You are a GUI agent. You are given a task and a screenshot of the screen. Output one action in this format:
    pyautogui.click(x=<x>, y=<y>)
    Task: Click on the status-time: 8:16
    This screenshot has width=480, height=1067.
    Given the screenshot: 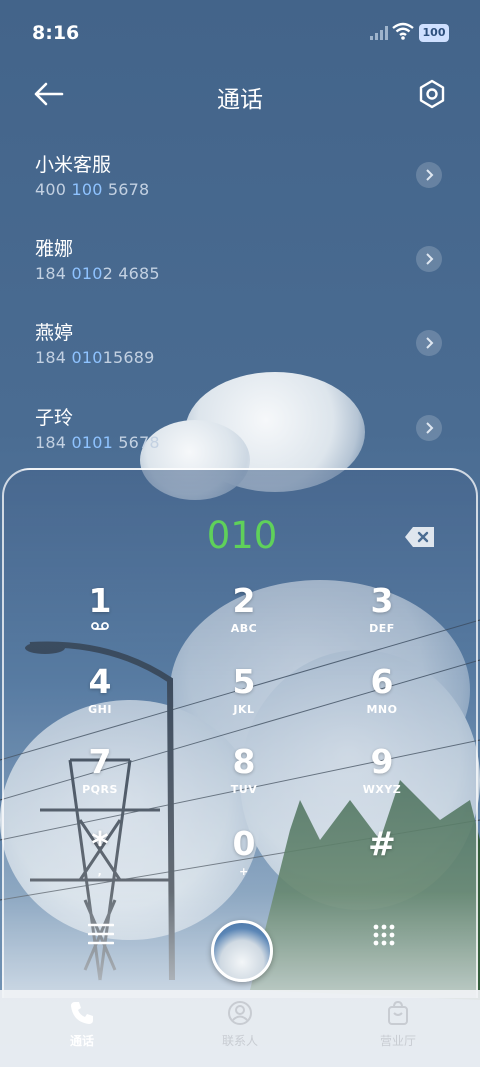 What is the action you would take?
    pyautogui.click(x=56, y=33)
    